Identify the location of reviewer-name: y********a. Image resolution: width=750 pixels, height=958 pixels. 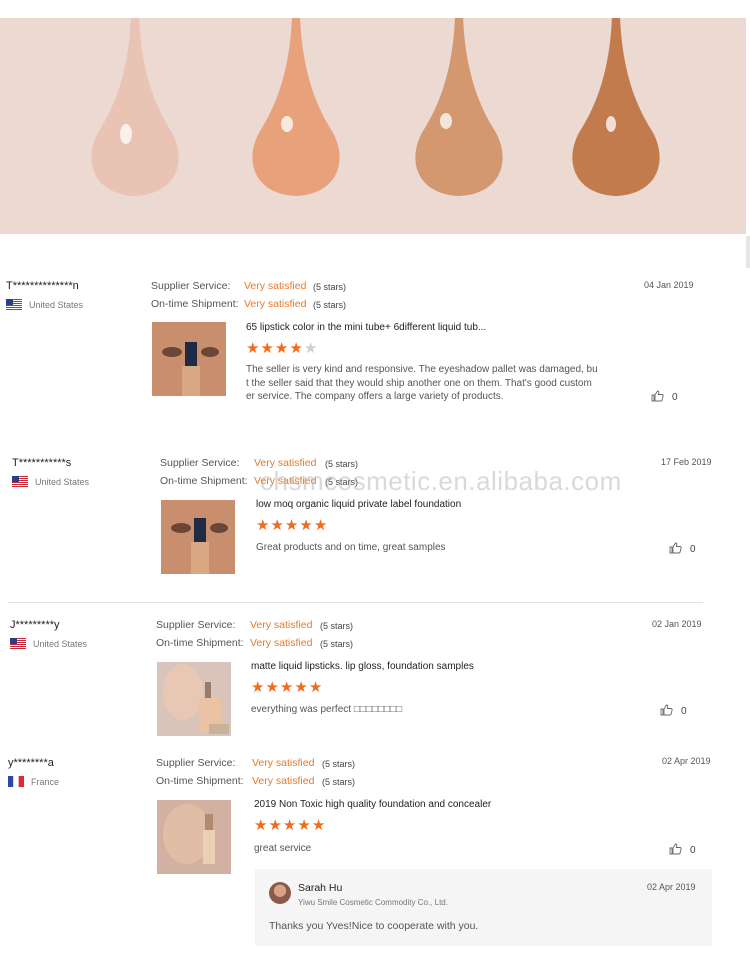
(31, 763).